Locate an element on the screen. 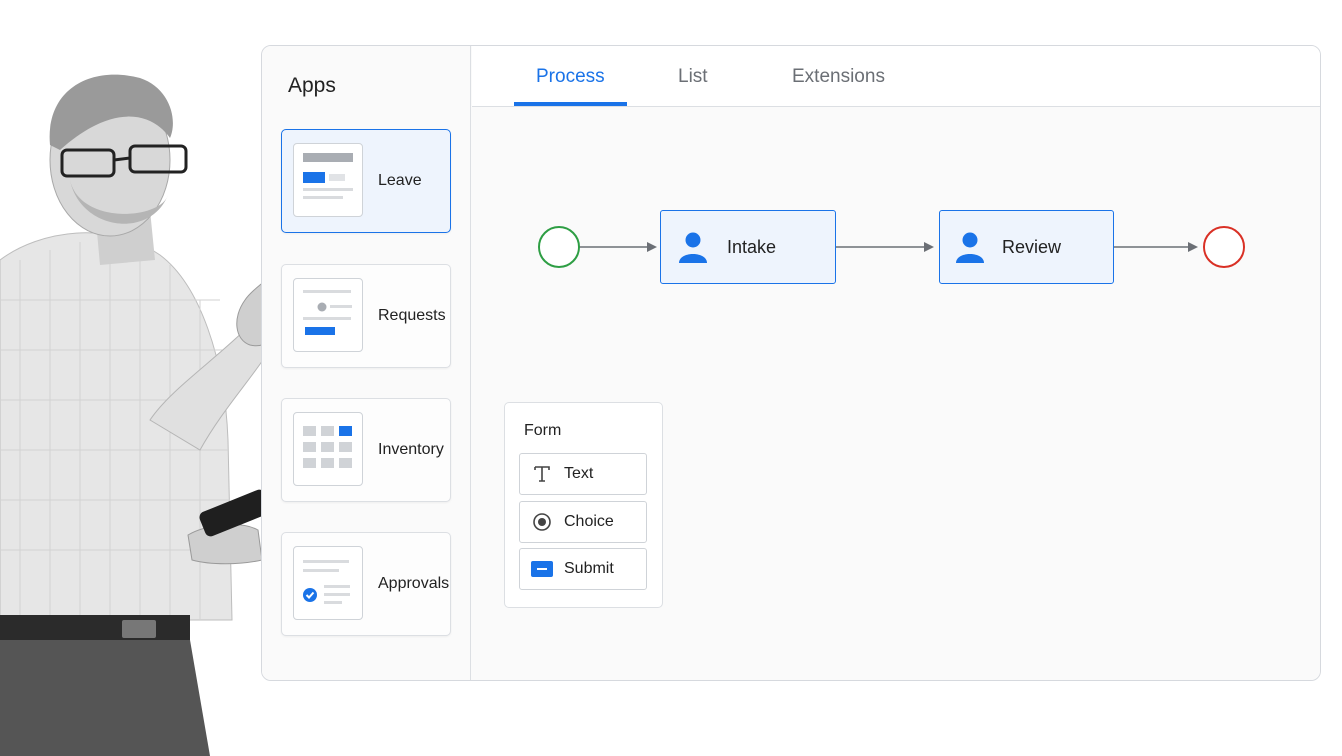  task-intake: Intake is located at coordinates (748, 247).